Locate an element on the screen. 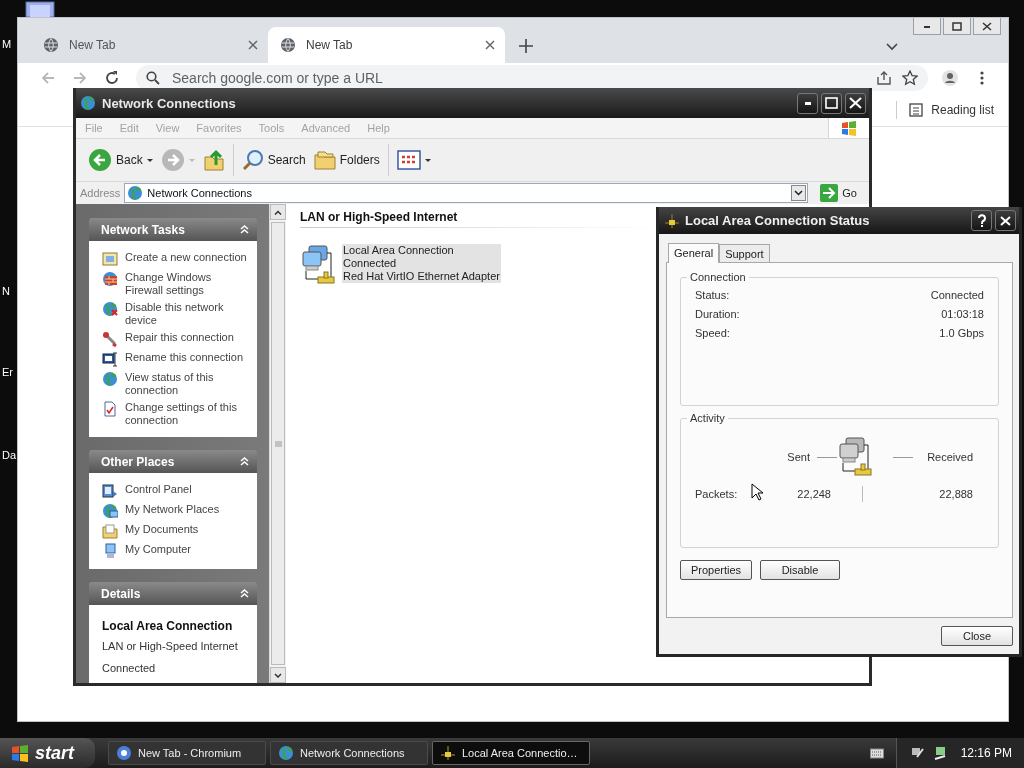 The image size is (1024, 768). taskbar-button: New Tab - Chromium is located at coordinates (187, 753).